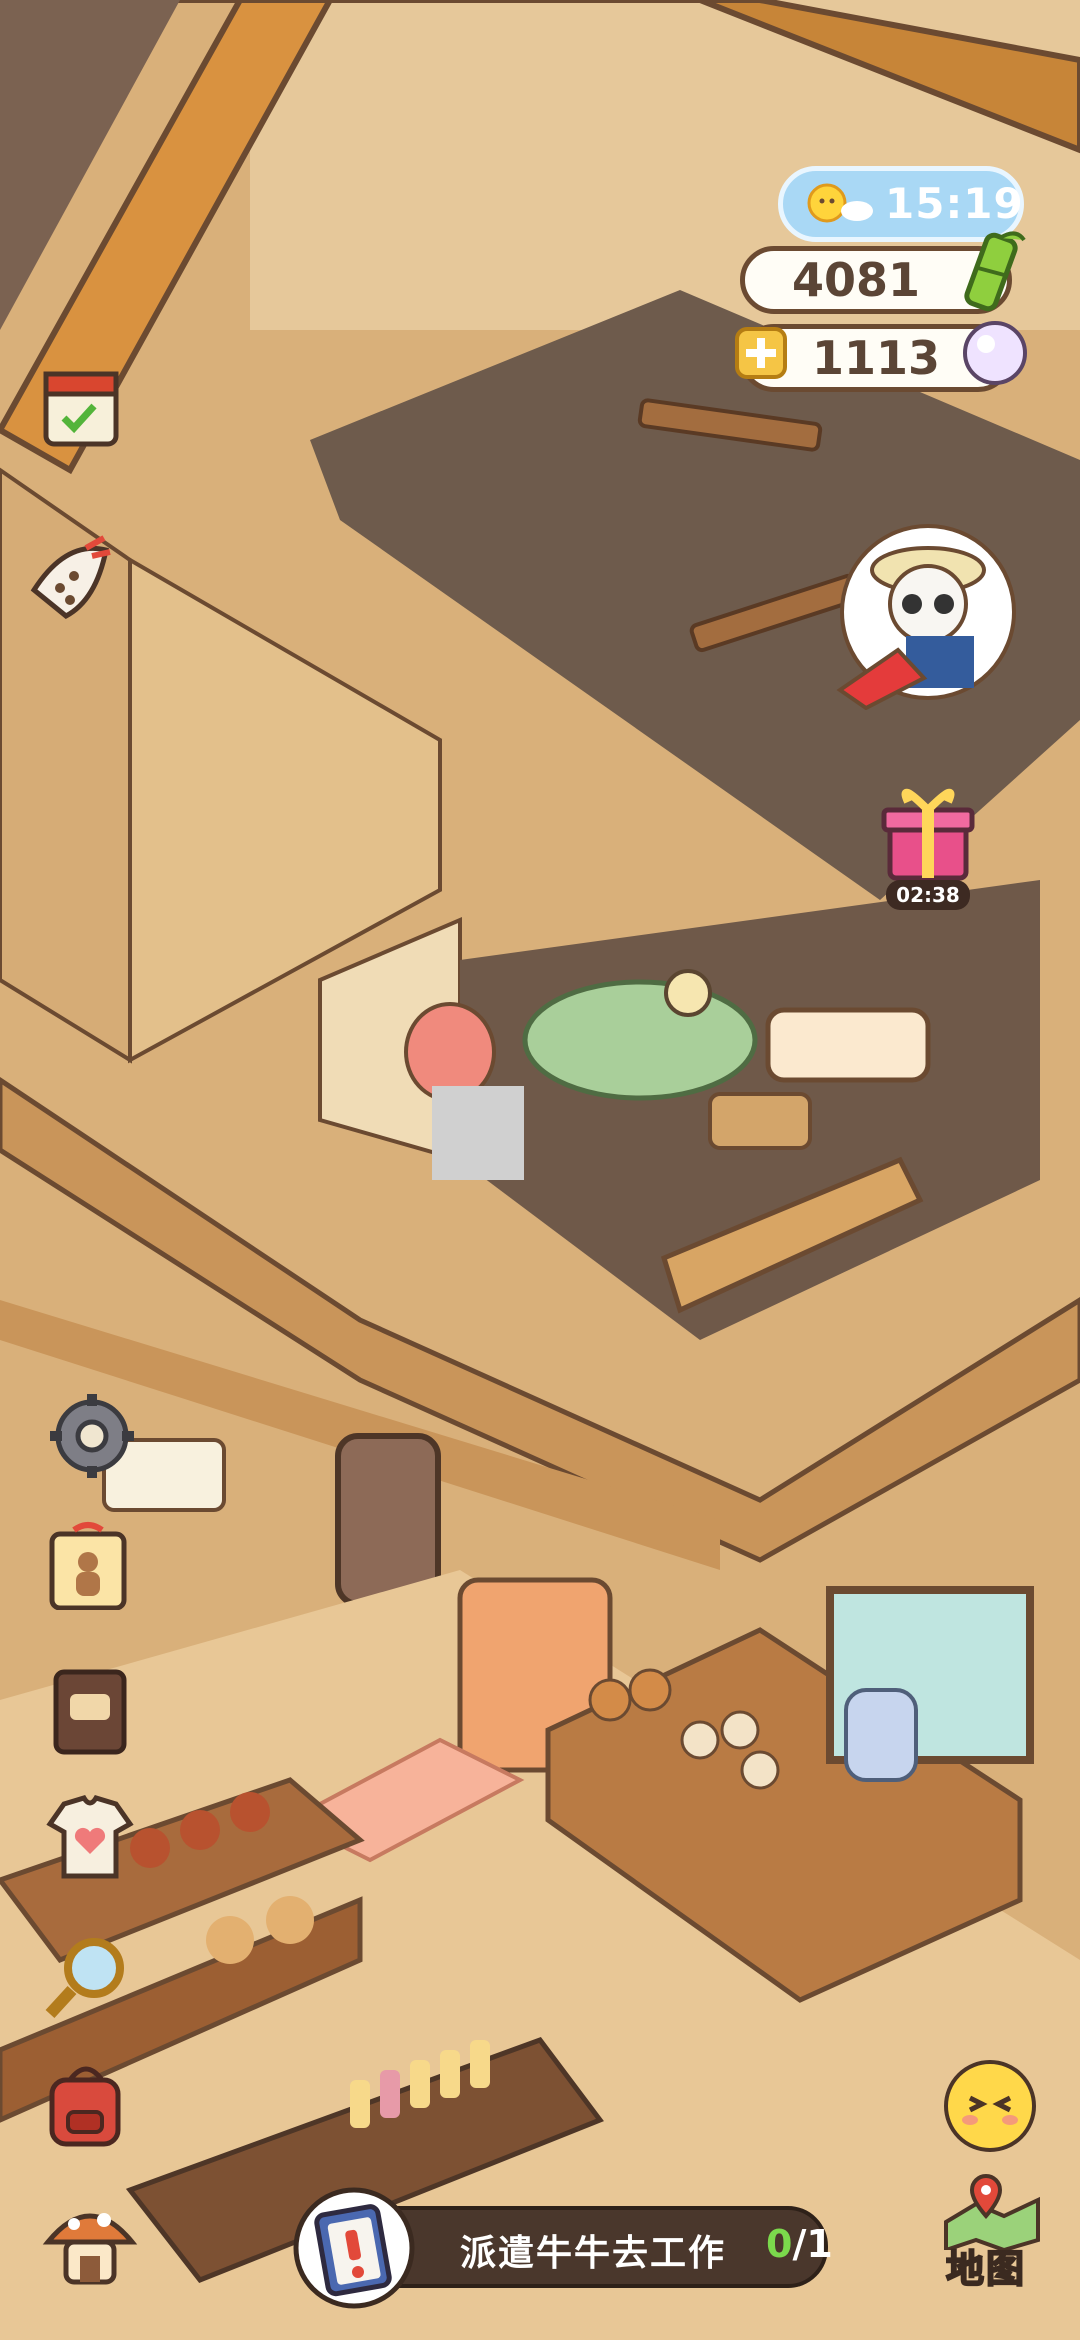  Describe the element at coordinates (86, 2106) in the screenshot. I see `backpack-icon` at that location.